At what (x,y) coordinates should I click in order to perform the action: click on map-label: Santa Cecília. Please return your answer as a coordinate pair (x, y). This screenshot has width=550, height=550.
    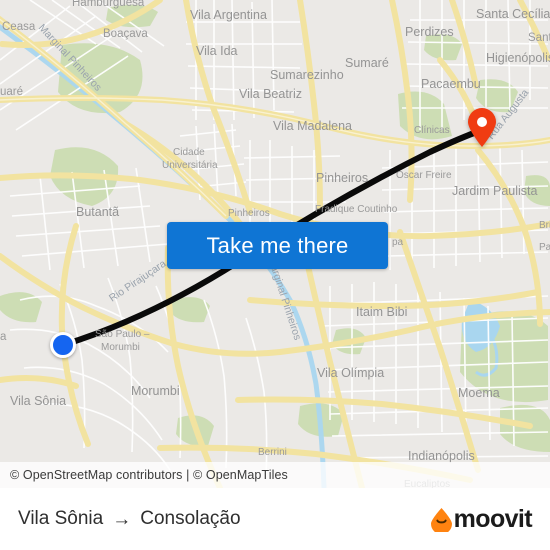
    Looking at the image, I should click on (513, 14).